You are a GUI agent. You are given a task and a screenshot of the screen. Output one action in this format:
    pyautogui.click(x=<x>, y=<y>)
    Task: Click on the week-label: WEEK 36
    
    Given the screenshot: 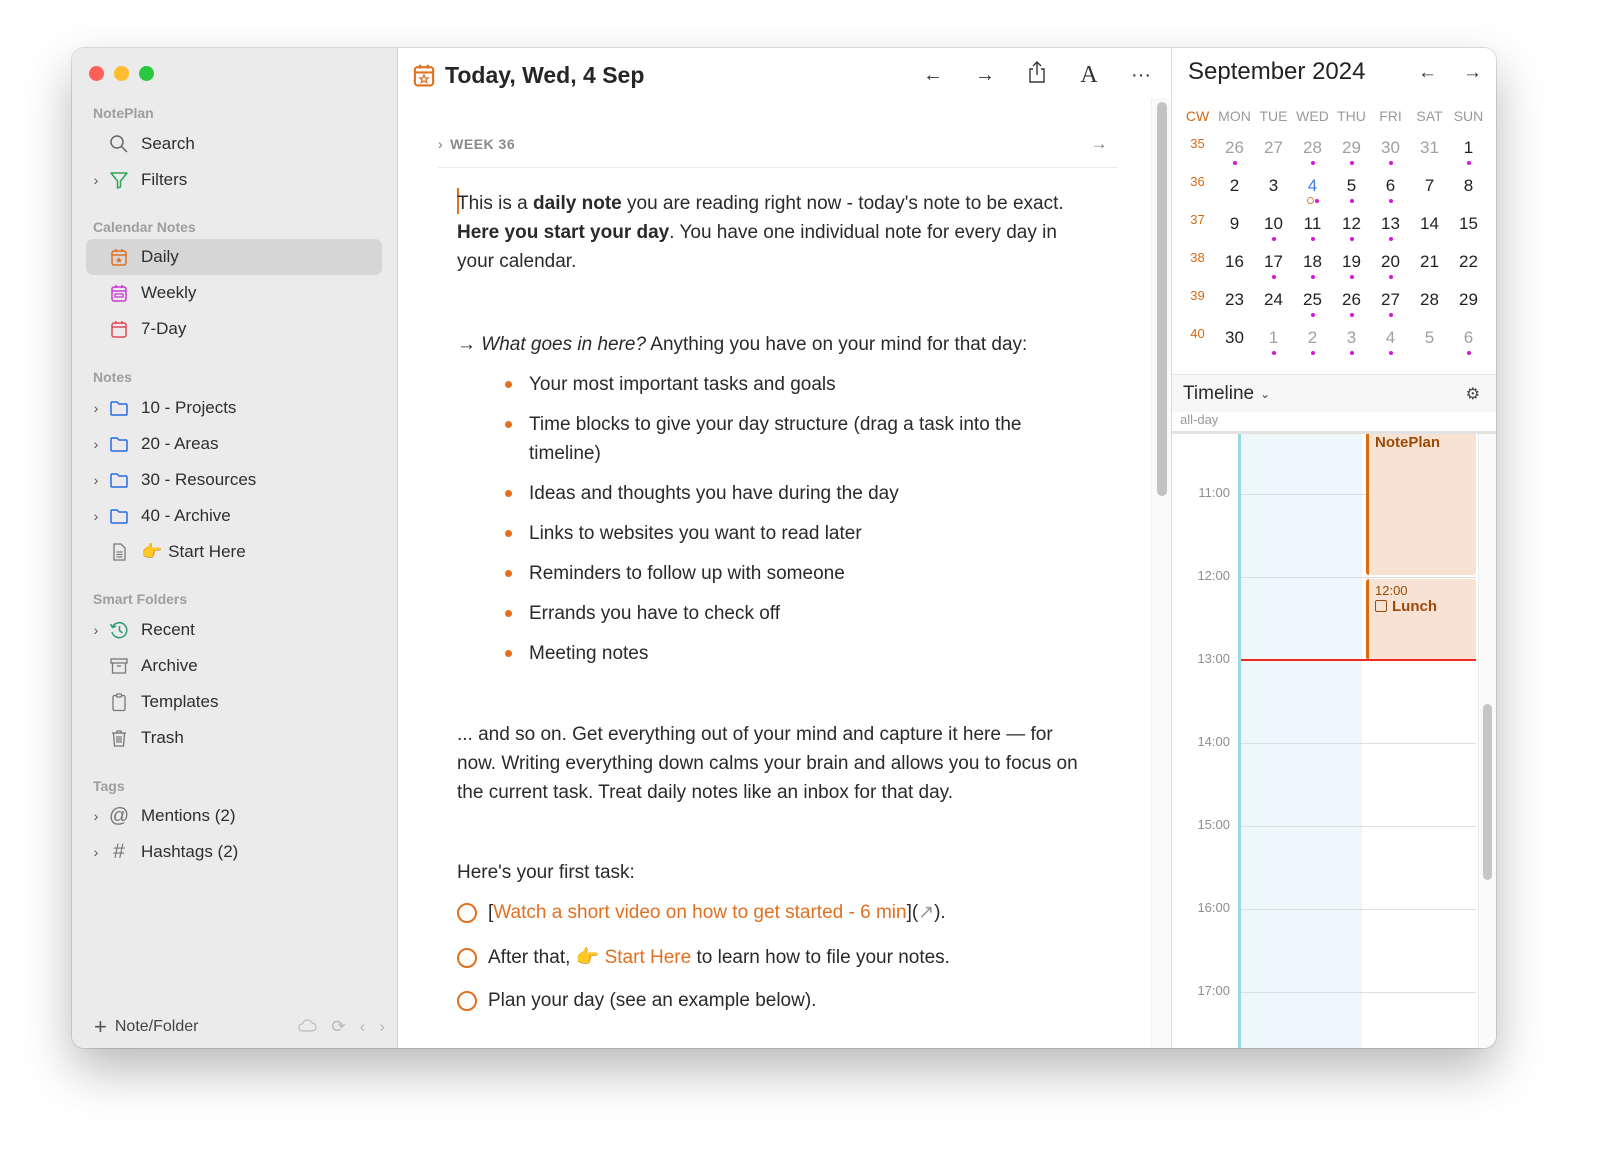 What is the action you would take?
    pyautogui.click(x=482, y=144)
    